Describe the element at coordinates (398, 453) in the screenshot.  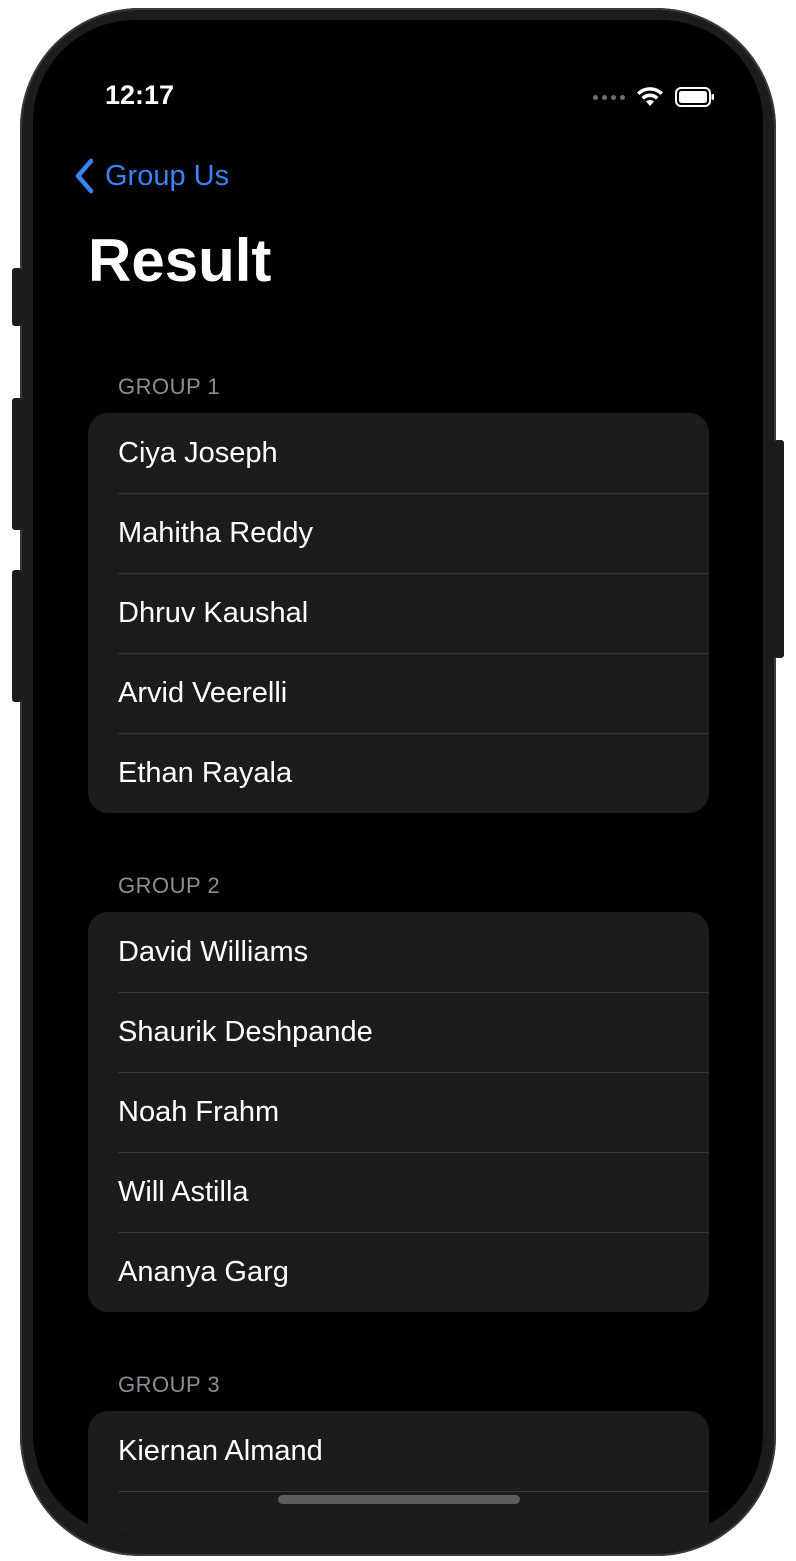
I see `list-item: Ciya Joseph` at that location.